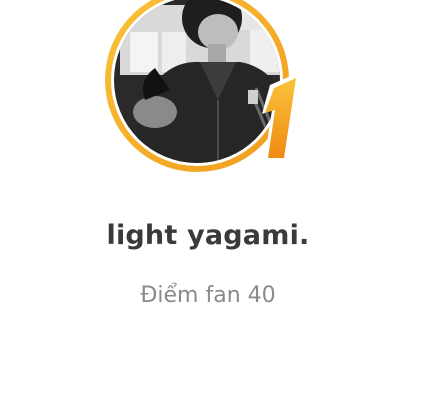 The height and width of the screenshot is (412, 442). I want to click on username: light yagami., so click(208, 235).